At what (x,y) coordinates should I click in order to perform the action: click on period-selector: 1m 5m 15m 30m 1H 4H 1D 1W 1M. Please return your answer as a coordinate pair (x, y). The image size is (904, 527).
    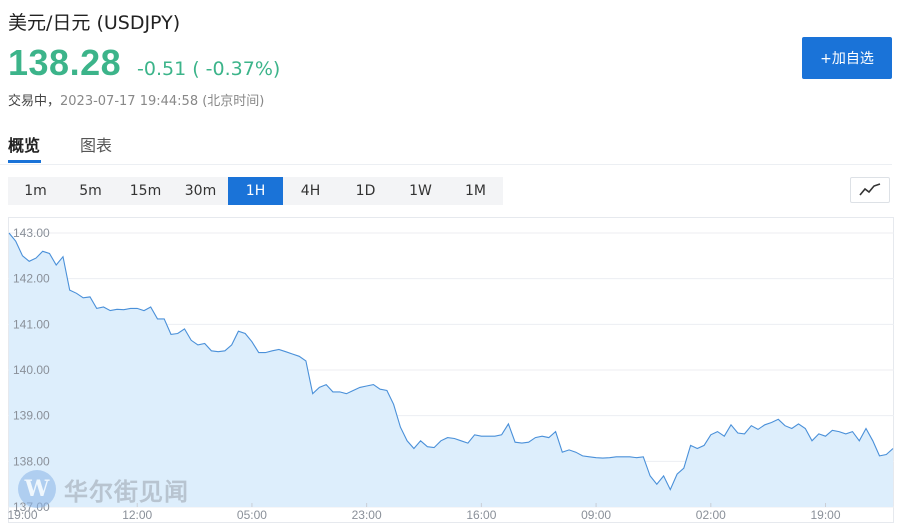
    Looking at the image, I should click on (255, 191).